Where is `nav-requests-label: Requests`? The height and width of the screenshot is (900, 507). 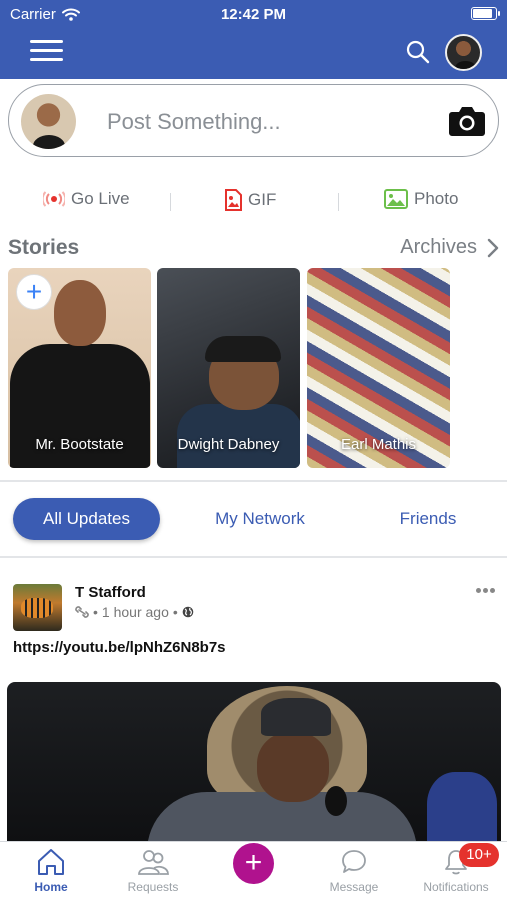 nav-requests-label: Requests is located at coordinates (153, 887).